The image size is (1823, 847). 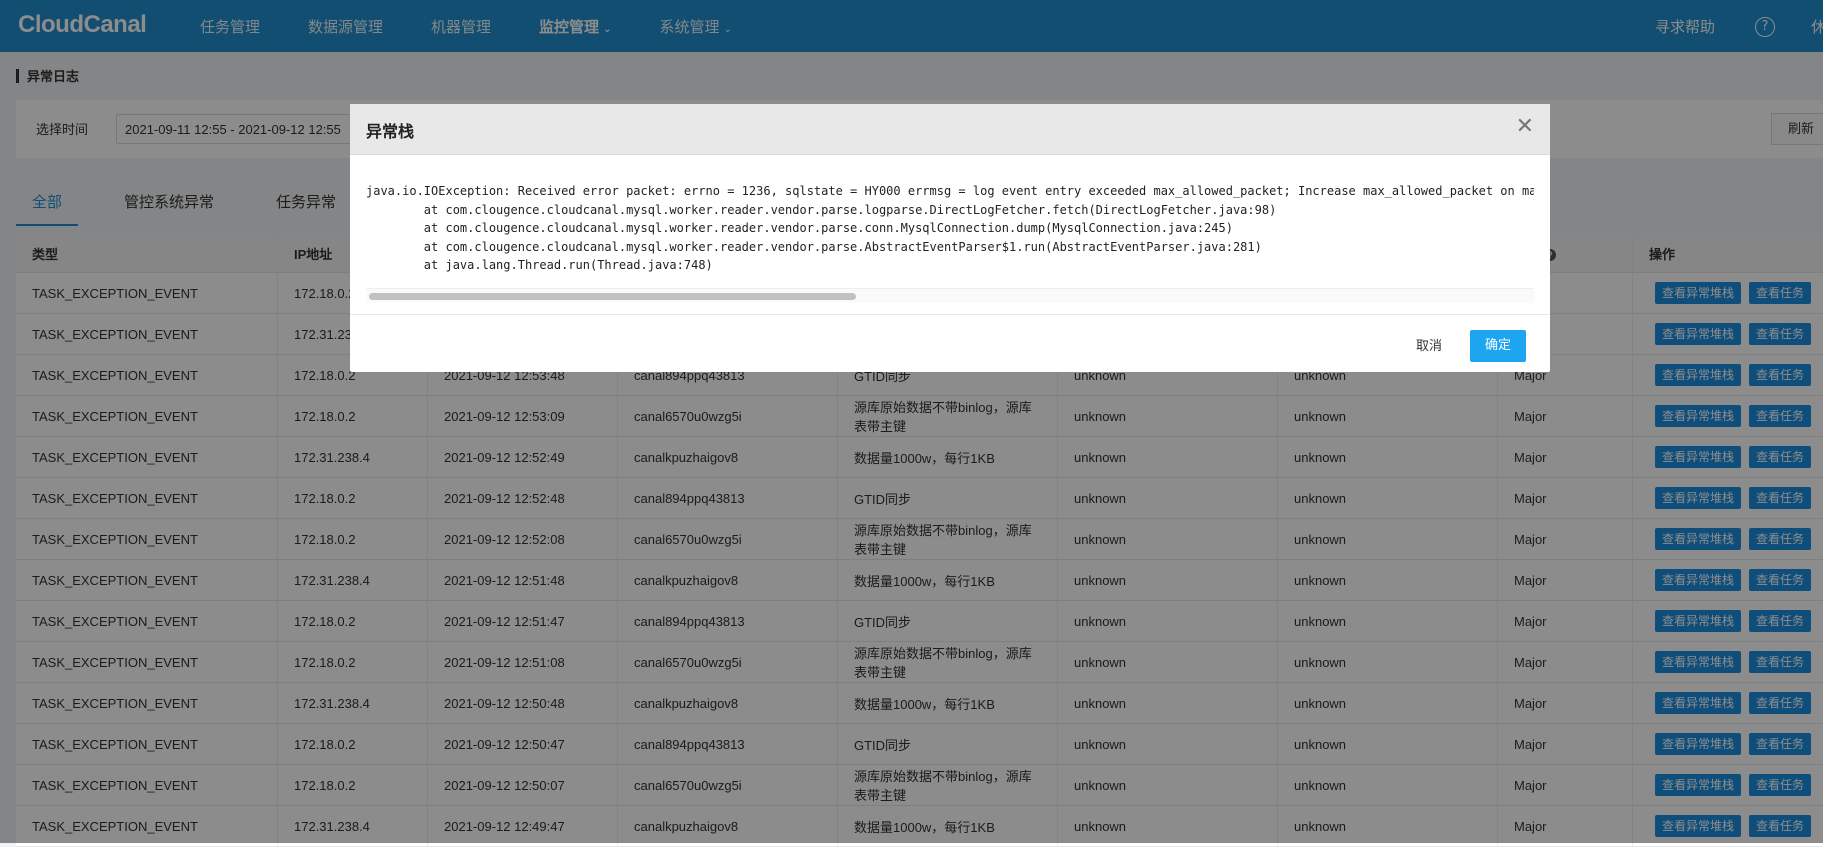 What do you see at coordinates (950, 129) in the screenshot?
I see `modal-header: 异常栈 ✕` at bounding box center [950, 129].